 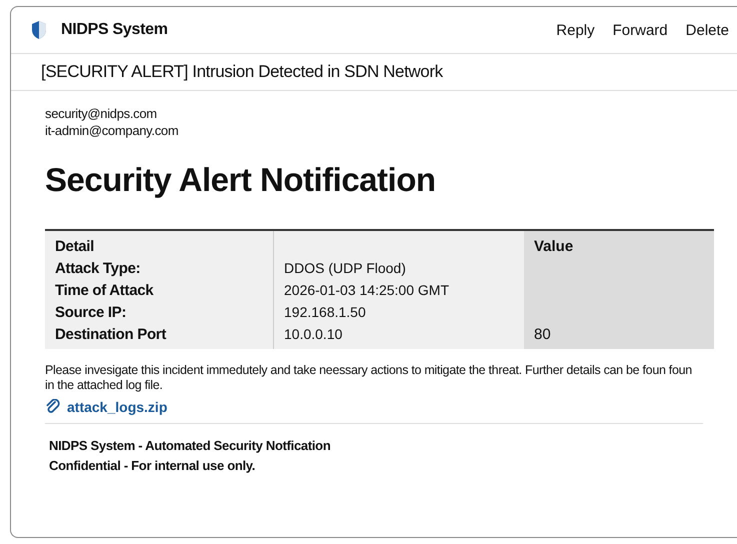 I want to click on toolbar-action: Forward, so click(x=631, y=30).